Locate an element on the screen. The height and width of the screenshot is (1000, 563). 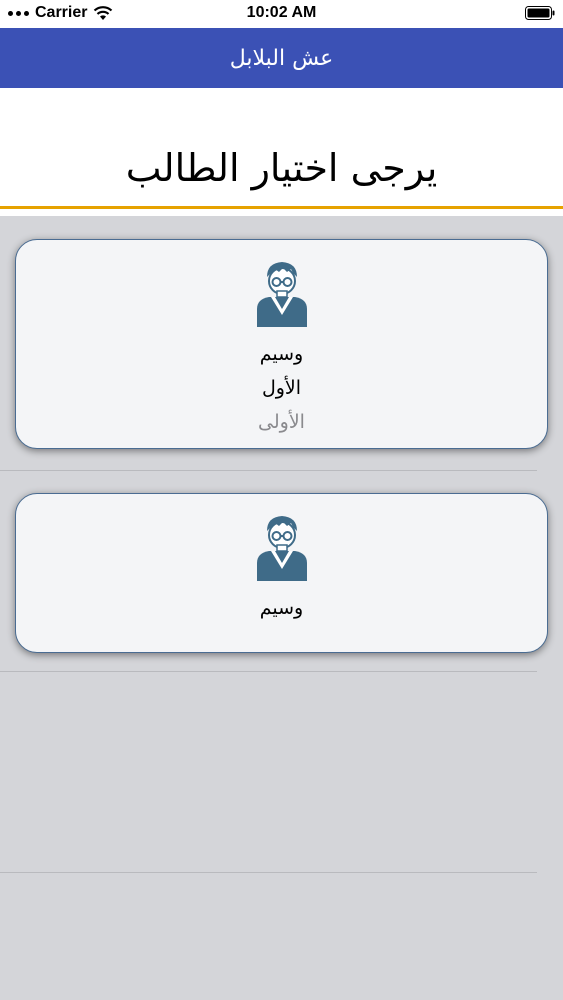
nav-bar: عش البلابل is located at coordinates (281, 58).